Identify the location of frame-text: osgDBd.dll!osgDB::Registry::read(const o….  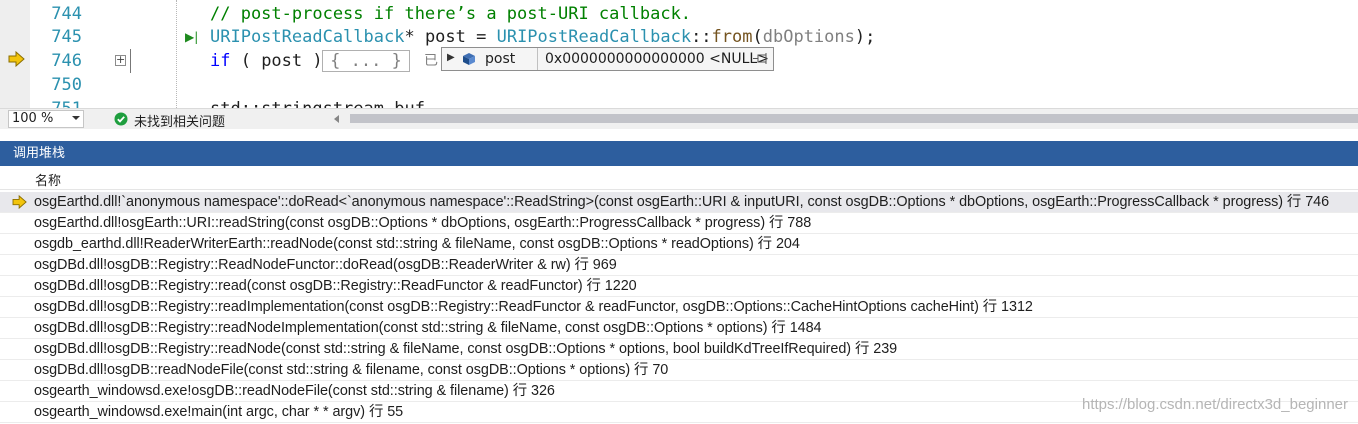
(335, 286).